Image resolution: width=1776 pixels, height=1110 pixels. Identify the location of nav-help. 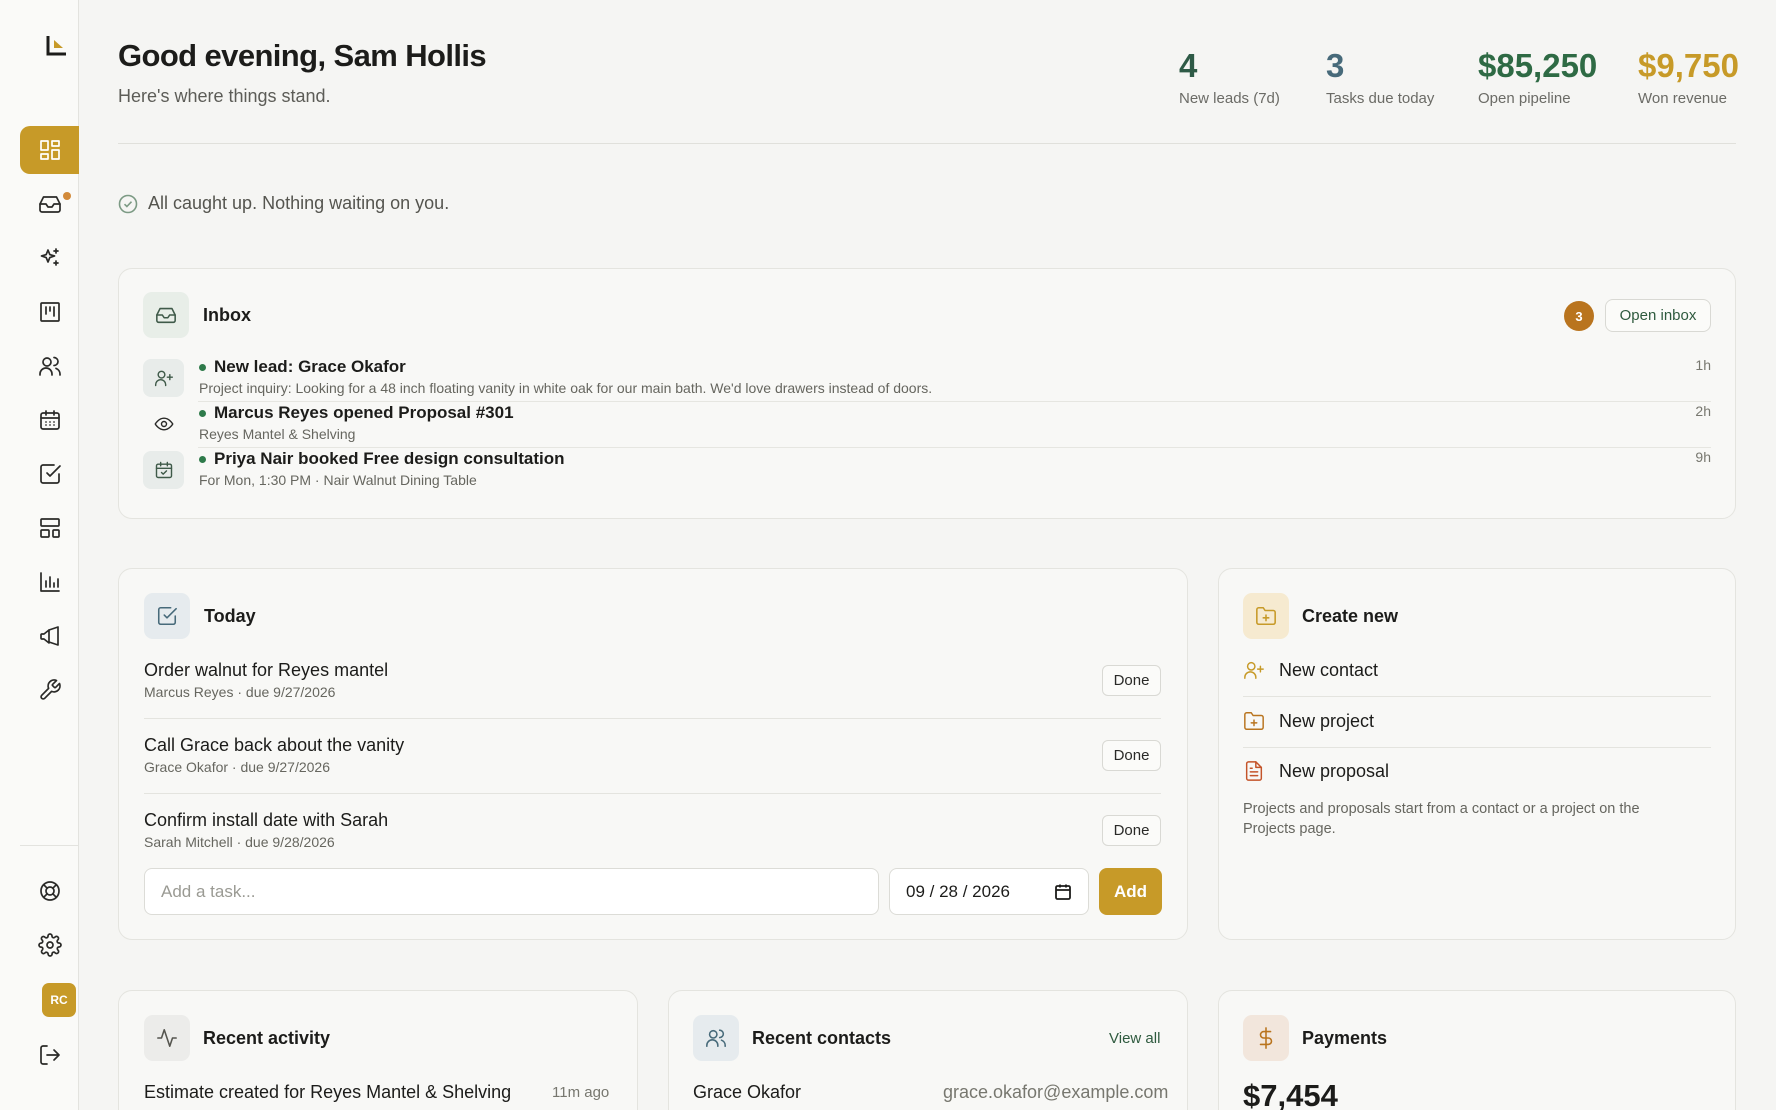
(49, 891).